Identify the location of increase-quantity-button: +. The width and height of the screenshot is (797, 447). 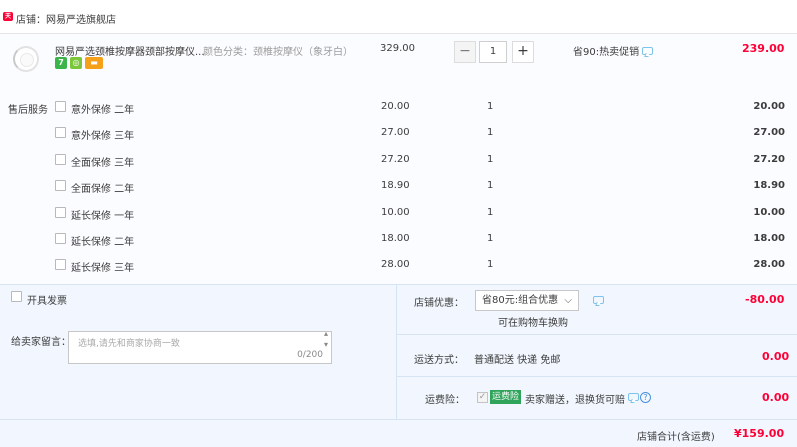
(523, 52).